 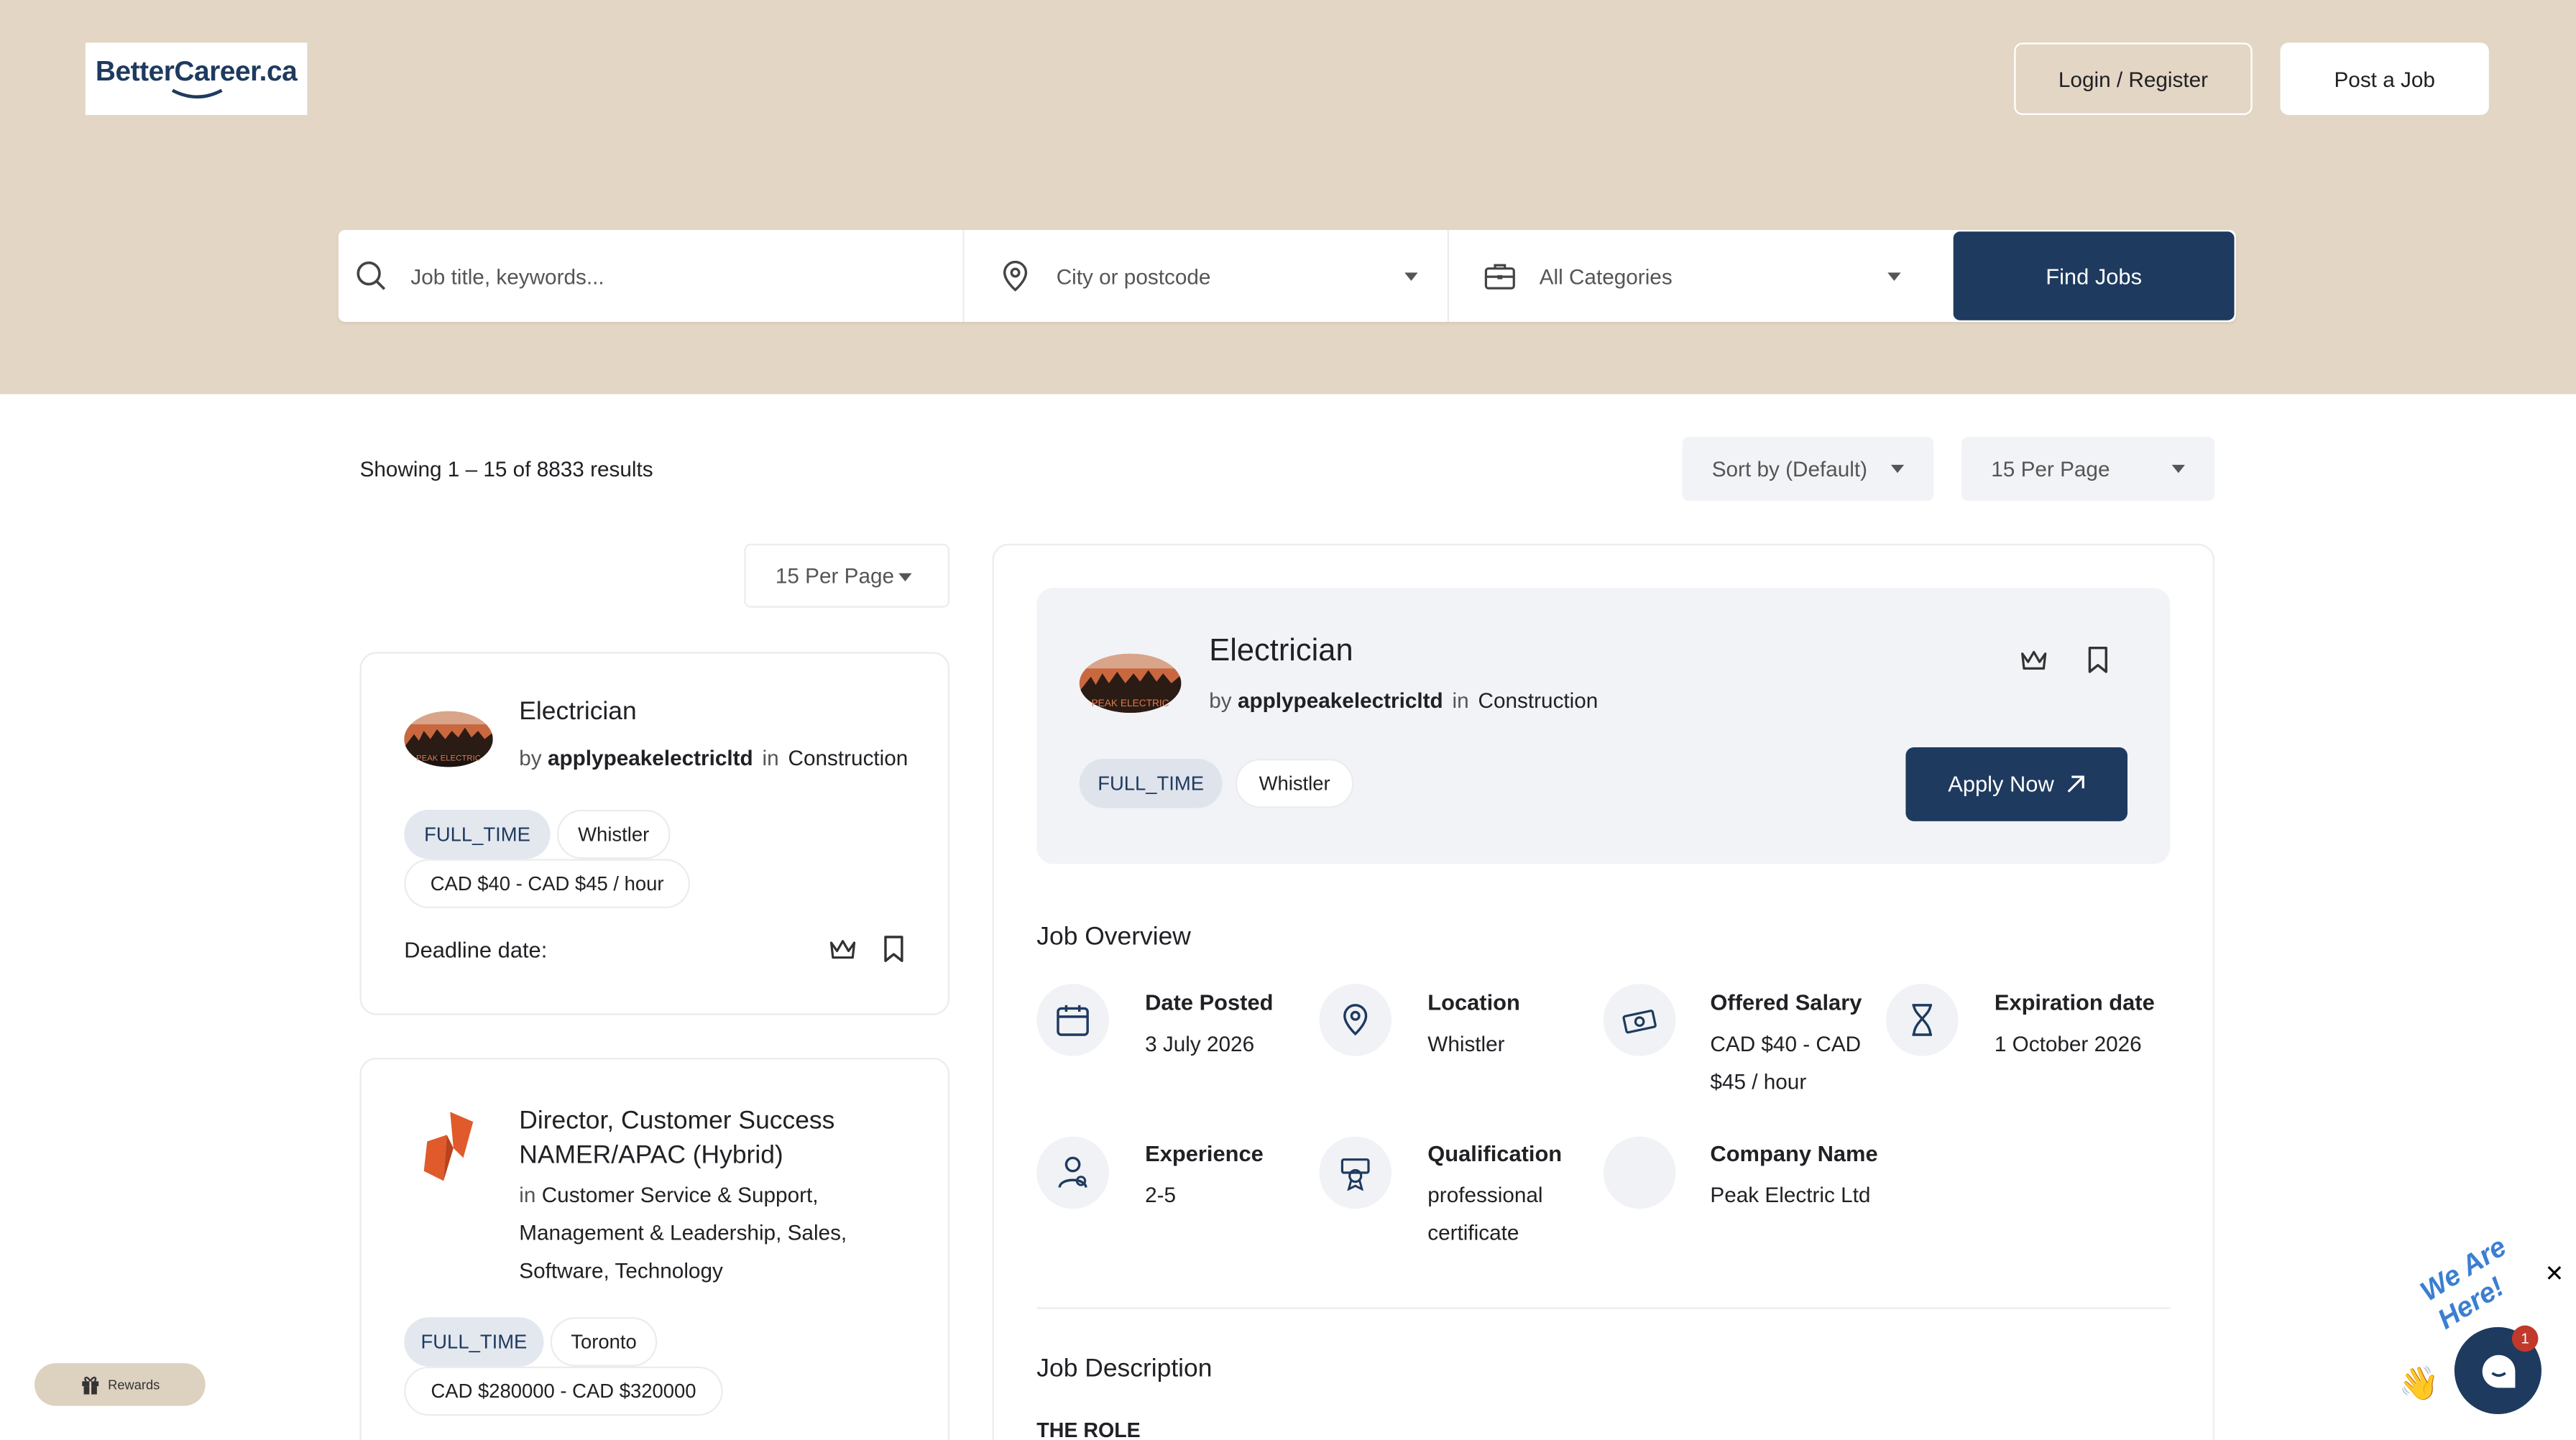 I want to click on experience-value: 2-5, so click(x=1161, y=1194).